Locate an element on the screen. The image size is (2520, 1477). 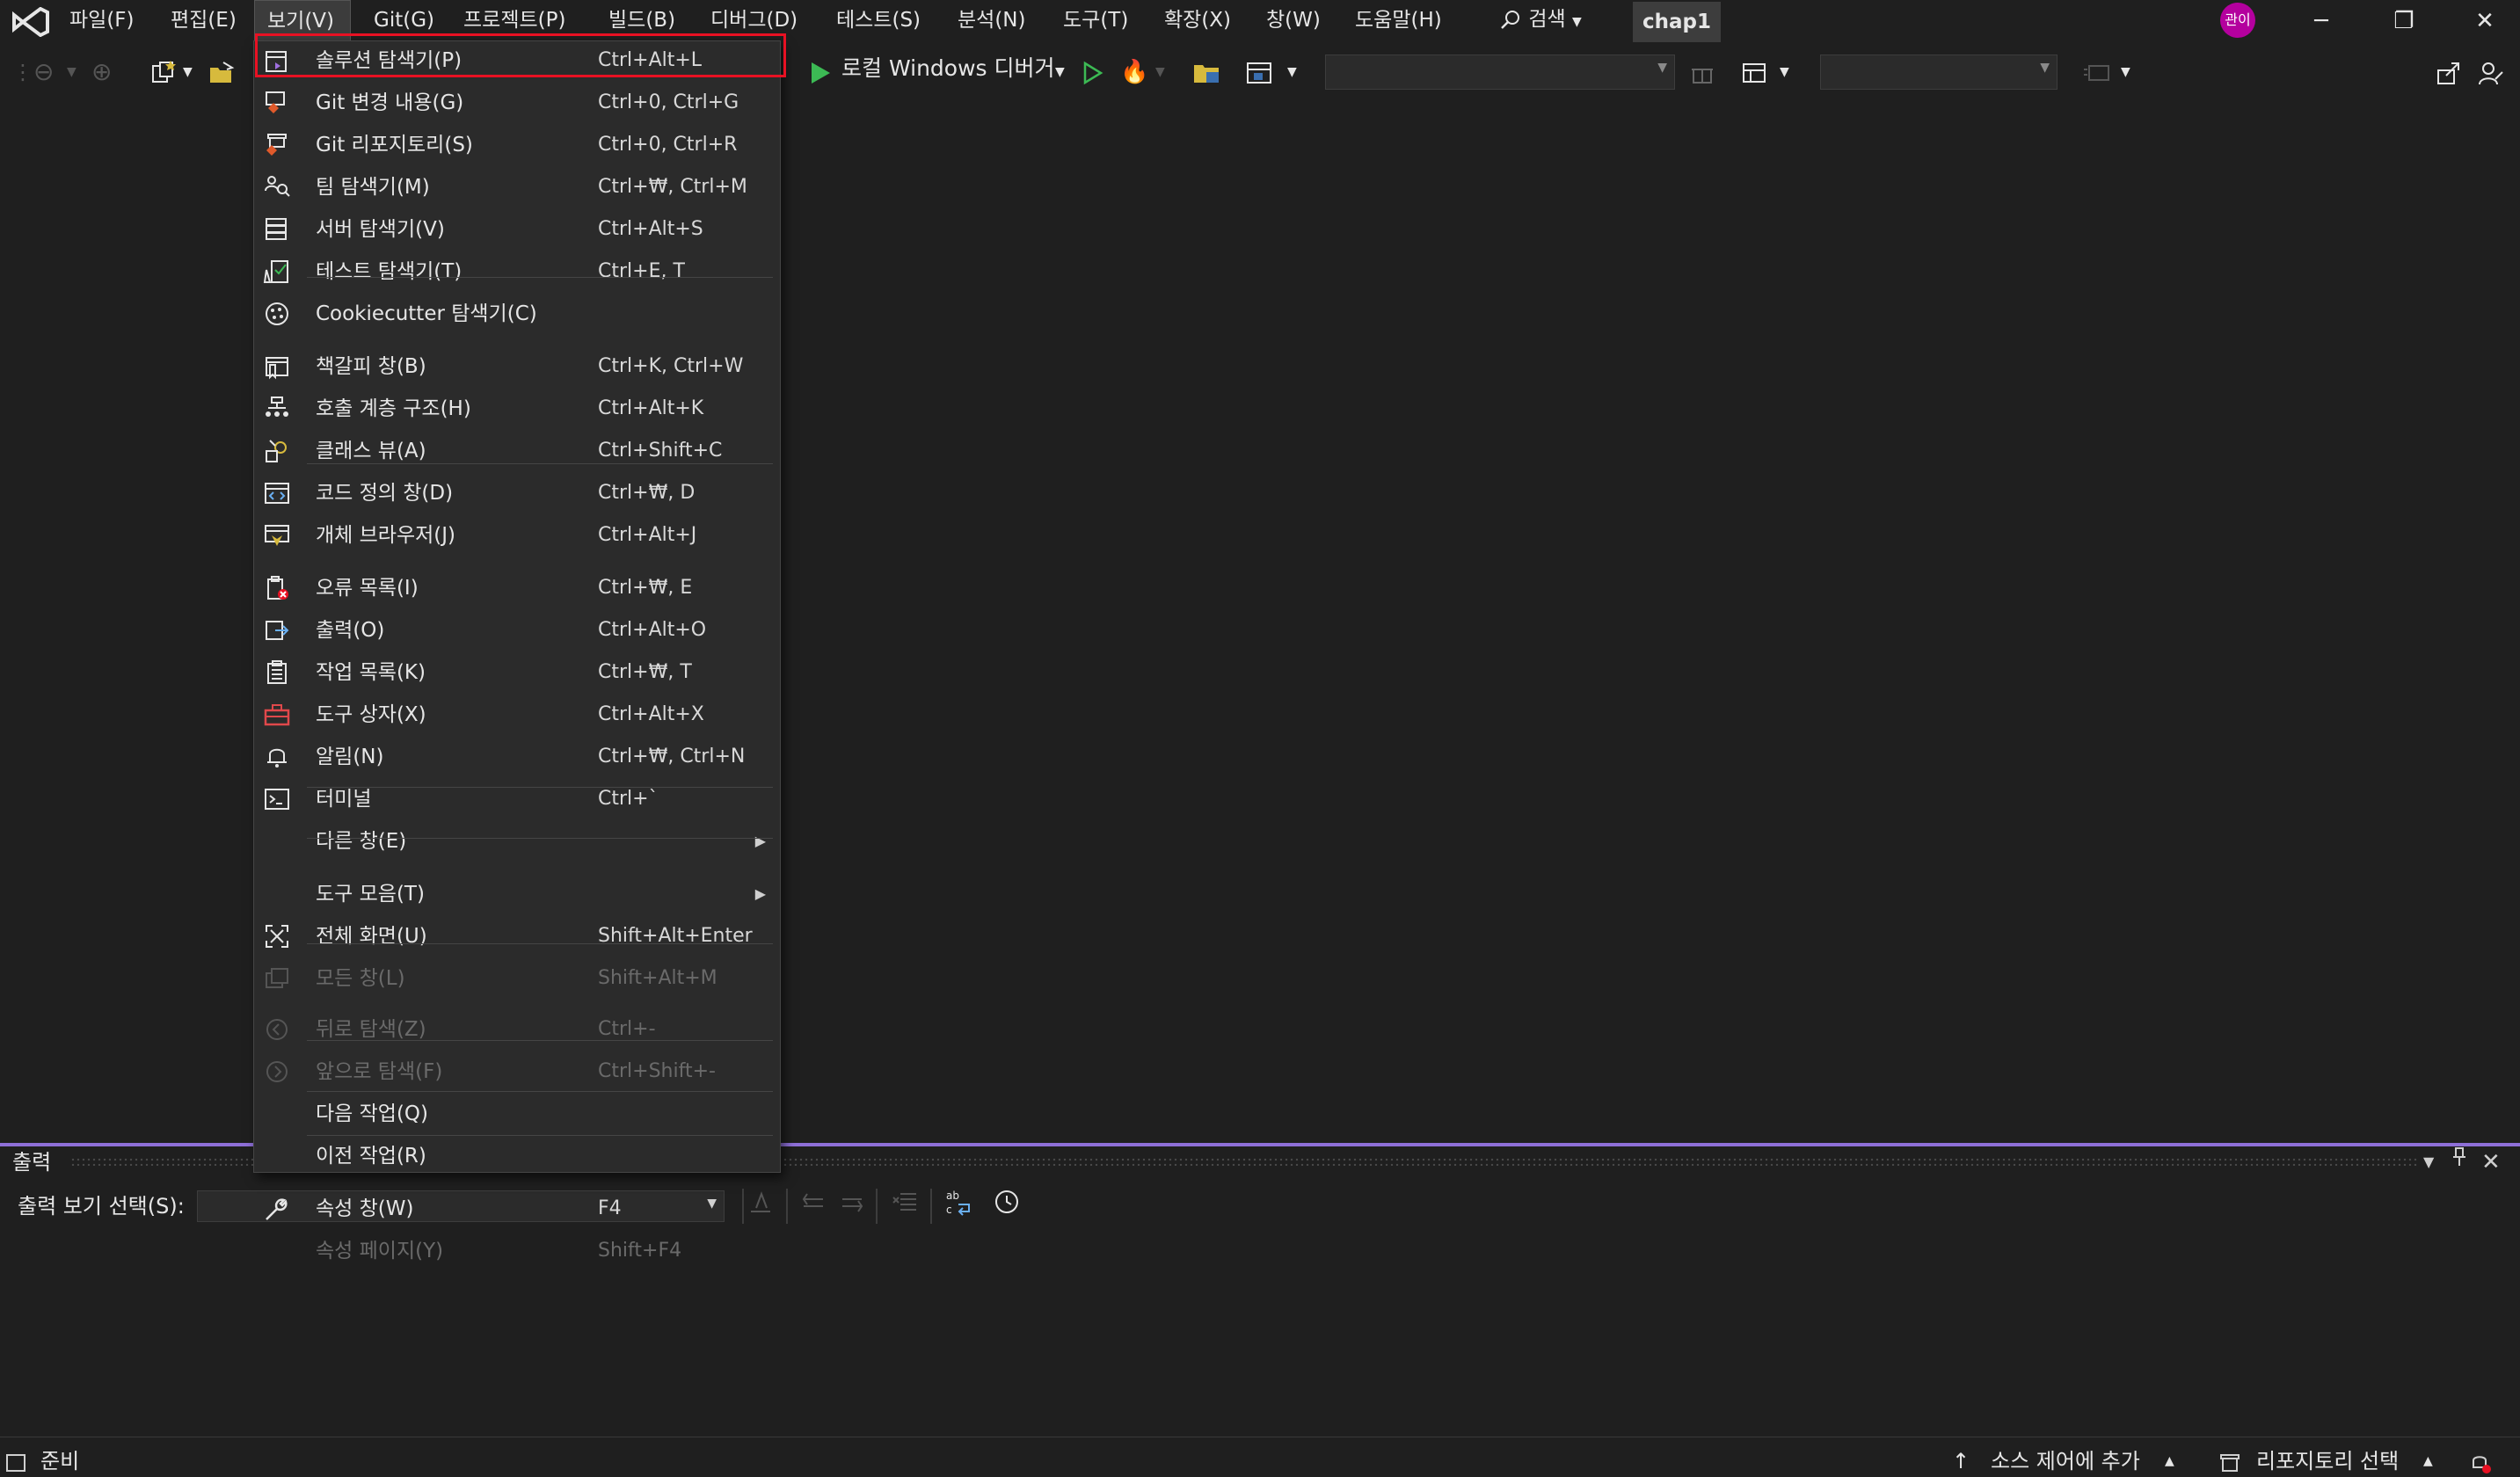
view-menu-item: 서버 탐색기(V) Ctrl+Alt+S is located at coordinates (517, 229).